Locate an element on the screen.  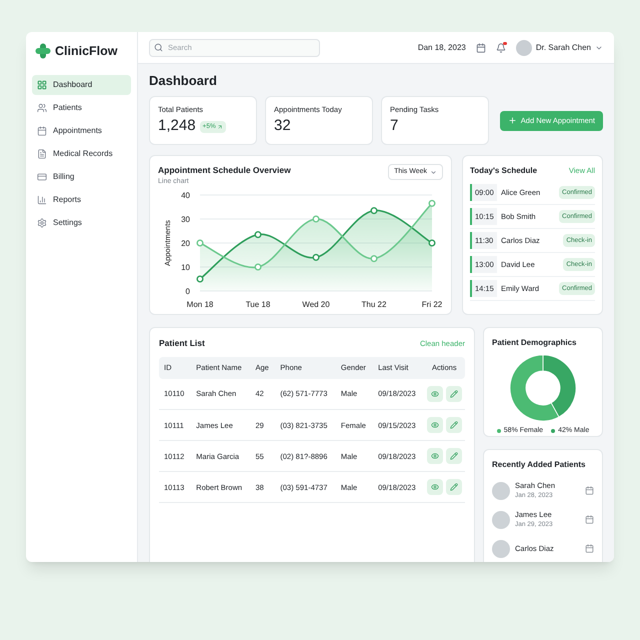
y-tick-label: 10 is located at coordinates (185, 267).